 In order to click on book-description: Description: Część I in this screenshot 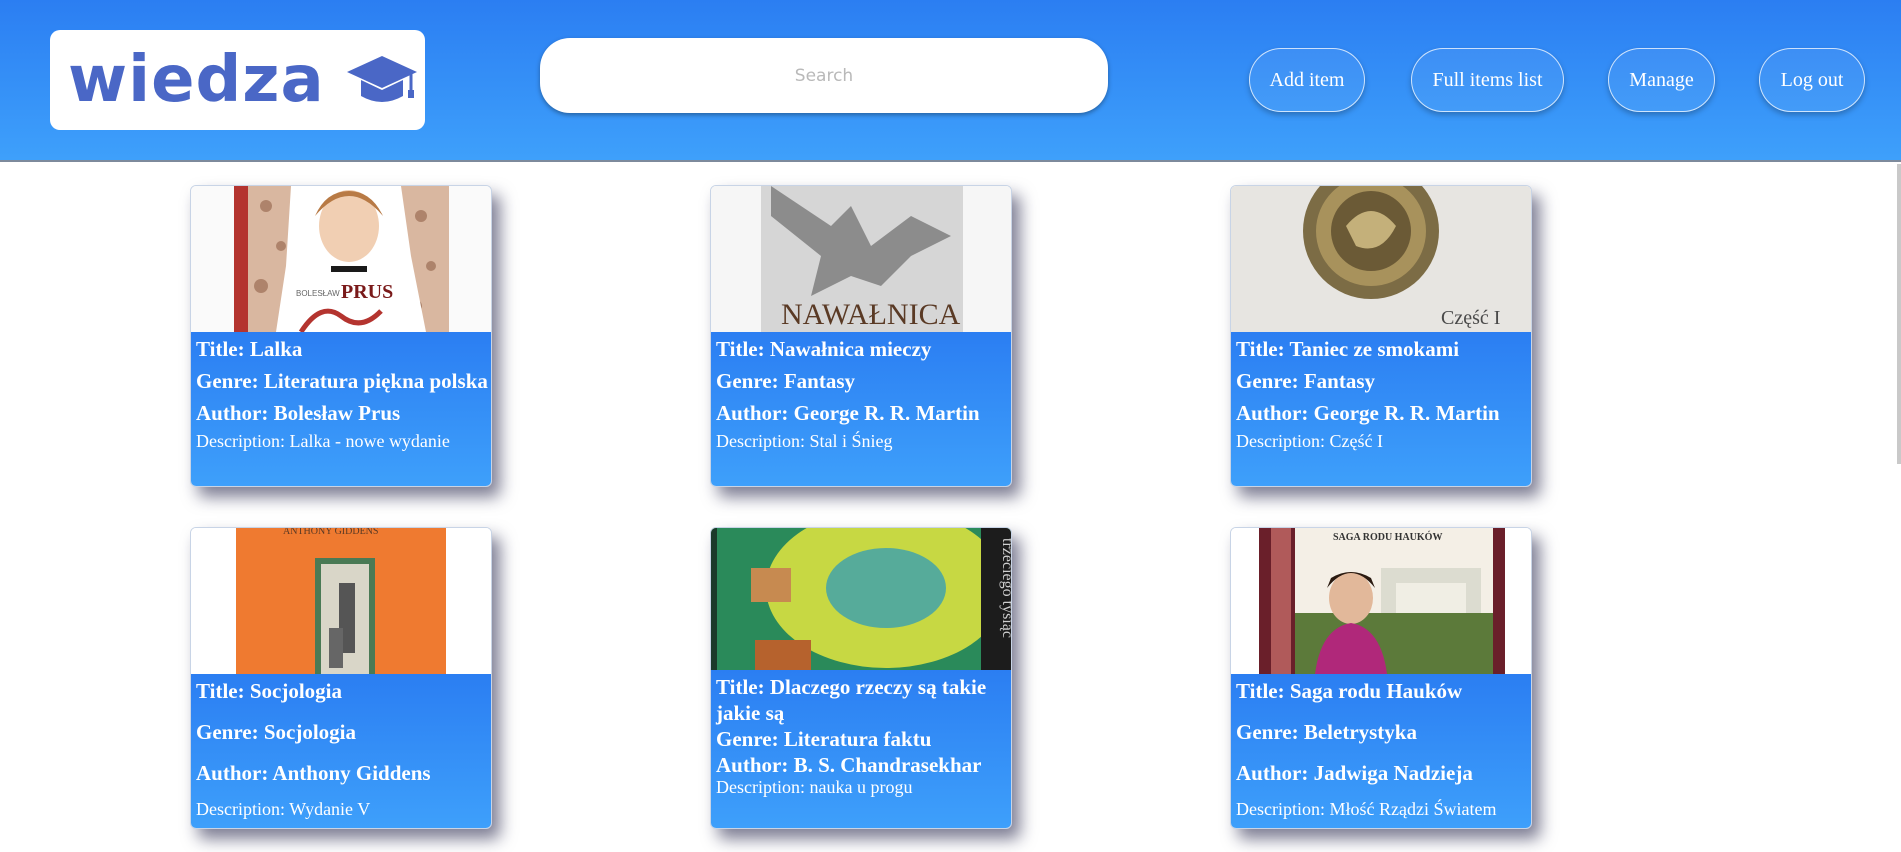, I will do `click(1309, 441)`.